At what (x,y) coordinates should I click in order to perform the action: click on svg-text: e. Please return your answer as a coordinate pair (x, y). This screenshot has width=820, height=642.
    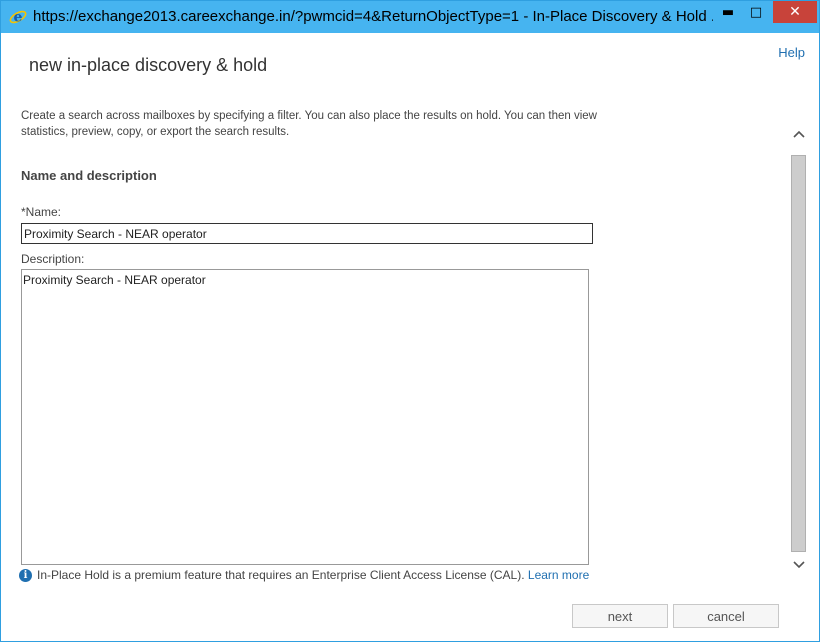
    Looking at the image, I should click on (18, 18).